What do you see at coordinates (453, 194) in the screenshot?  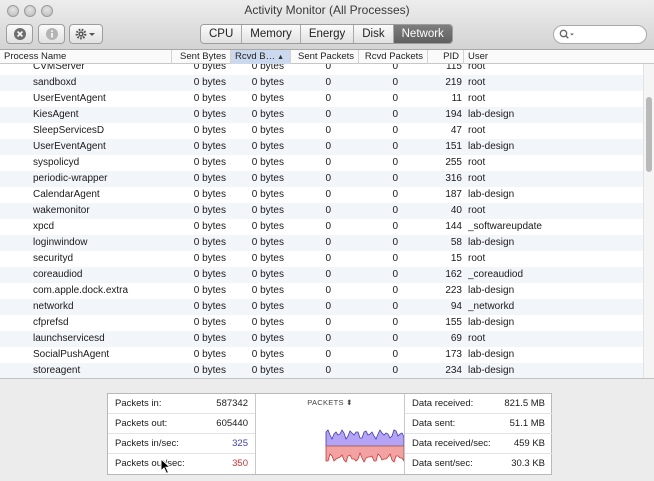 I see `cell-pid: 187` at bounding box center [453, 194].